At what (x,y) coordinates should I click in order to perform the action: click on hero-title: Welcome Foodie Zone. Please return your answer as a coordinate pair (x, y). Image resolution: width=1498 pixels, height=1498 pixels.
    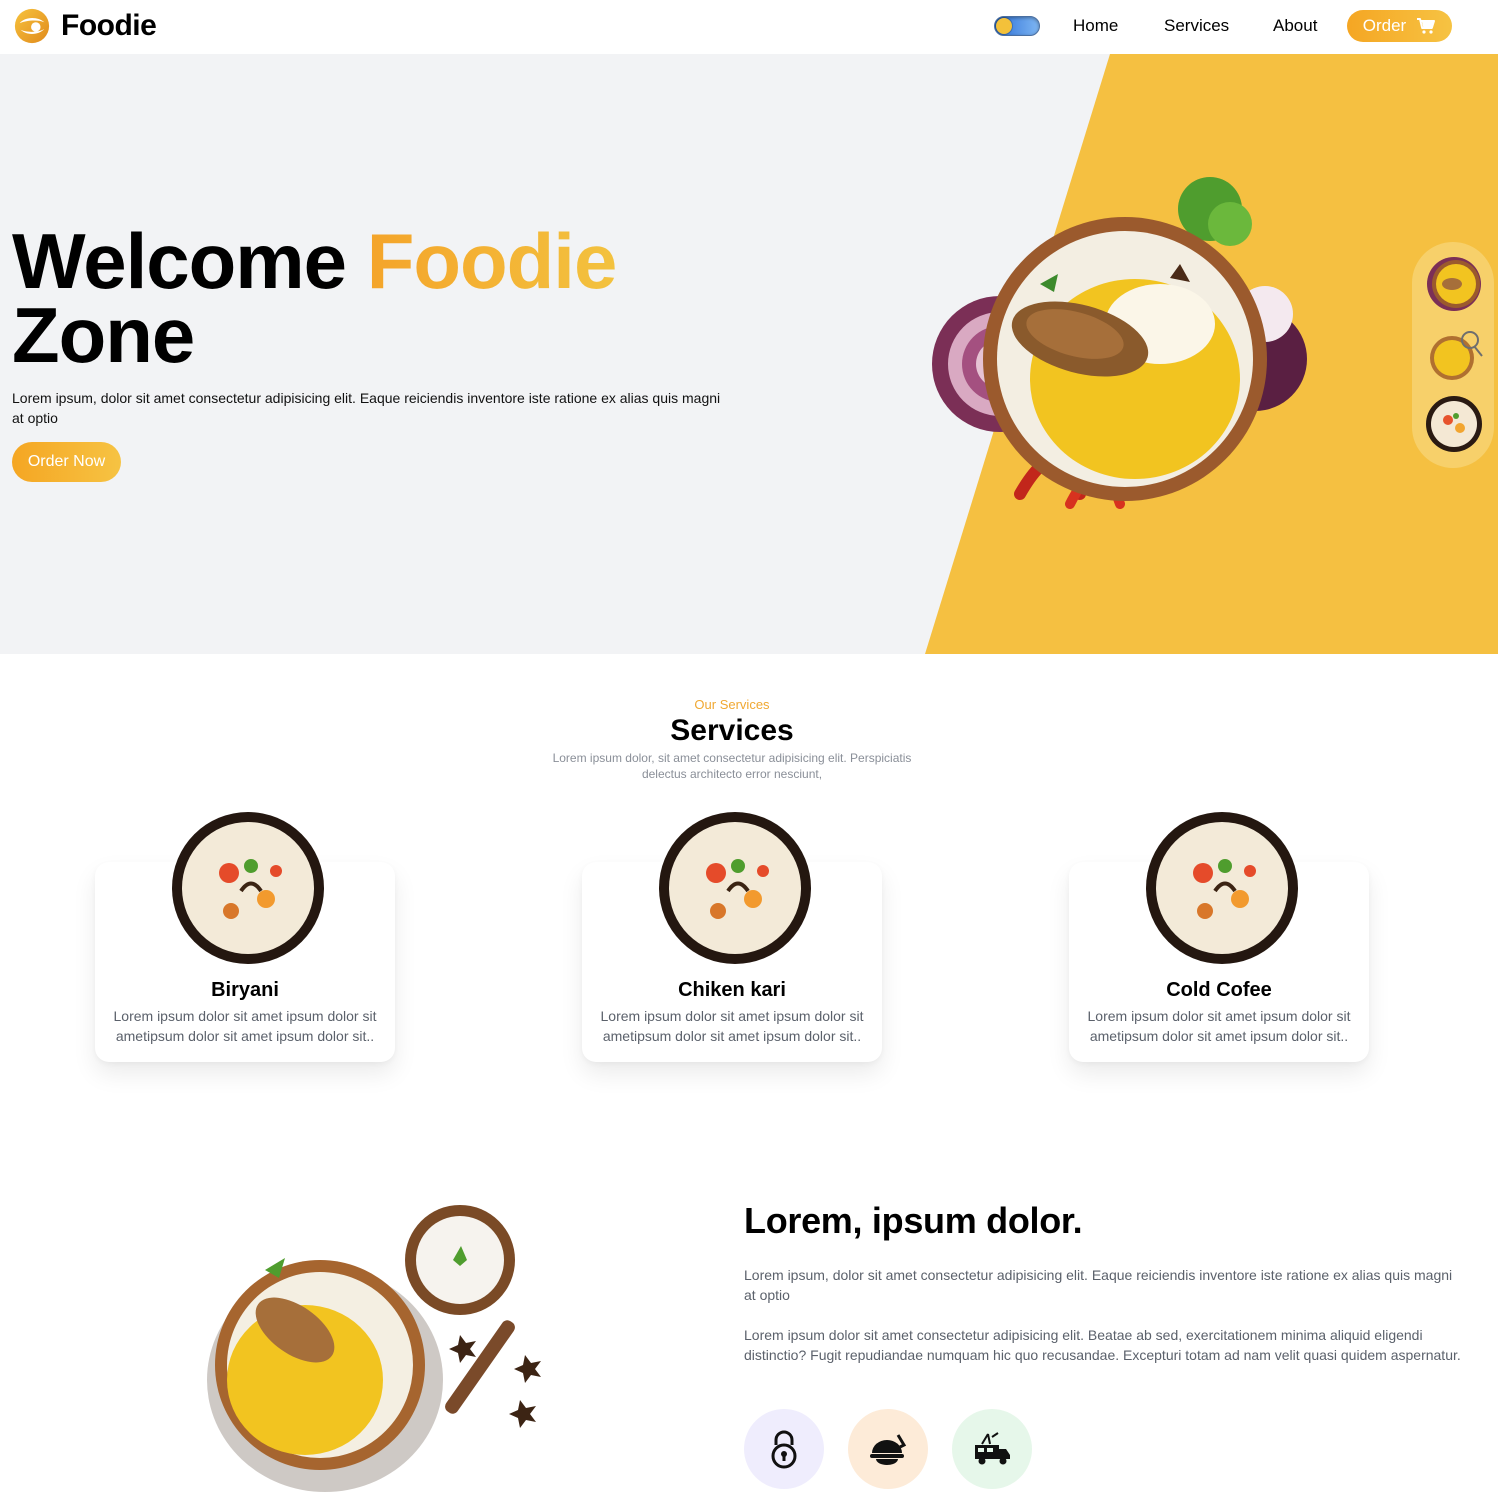
    Looking at the image, I should click on (314, 298).